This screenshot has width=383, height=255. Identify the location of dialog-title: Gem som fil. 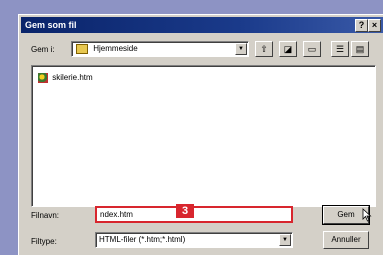
(51, 25).